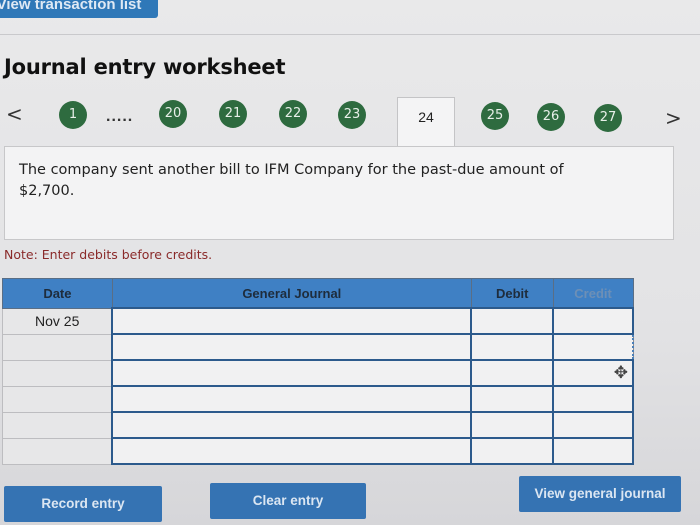  I want to click on tab-25: 25, so click(495, 116).